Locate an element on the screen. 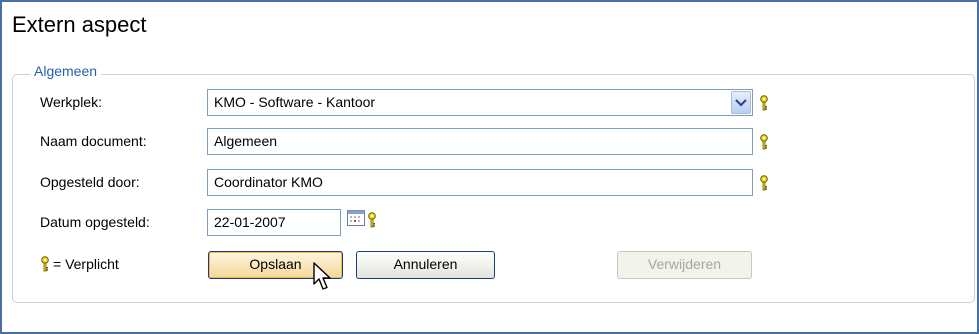 The image size is (979, 334). fieldset-legend: Algemeen is located at coordinates (66, 71).